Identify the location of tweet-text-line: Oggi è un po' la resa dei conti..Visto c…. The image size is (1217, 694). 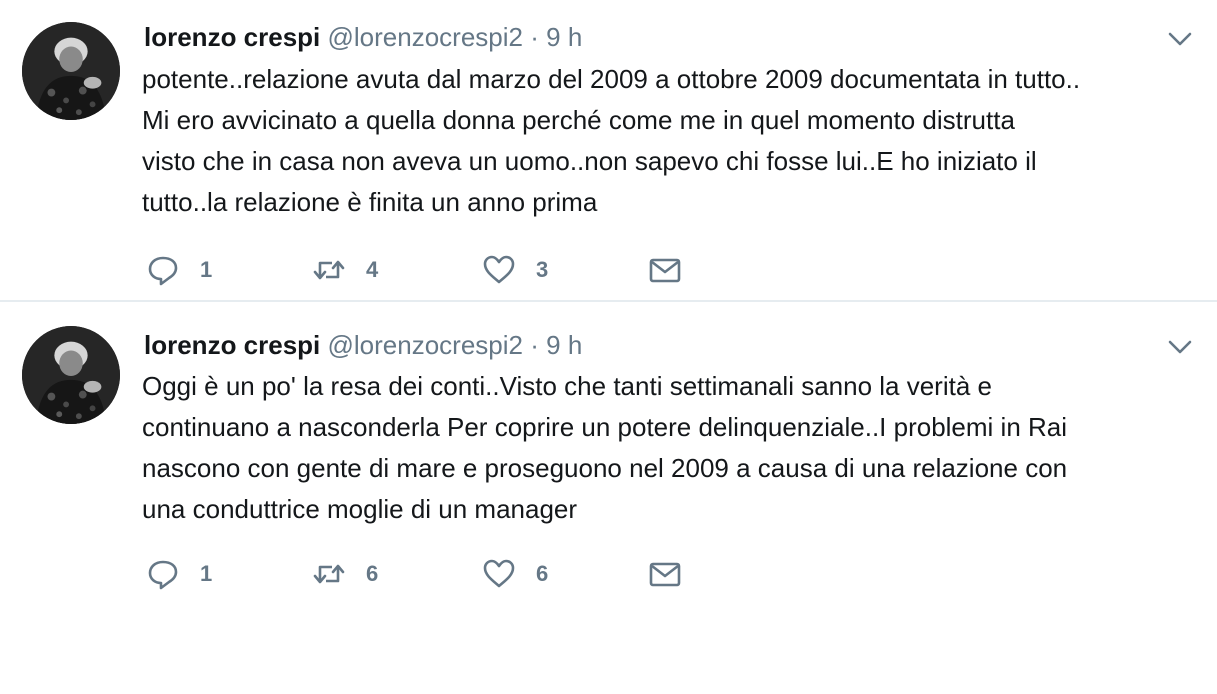
(567, 386).